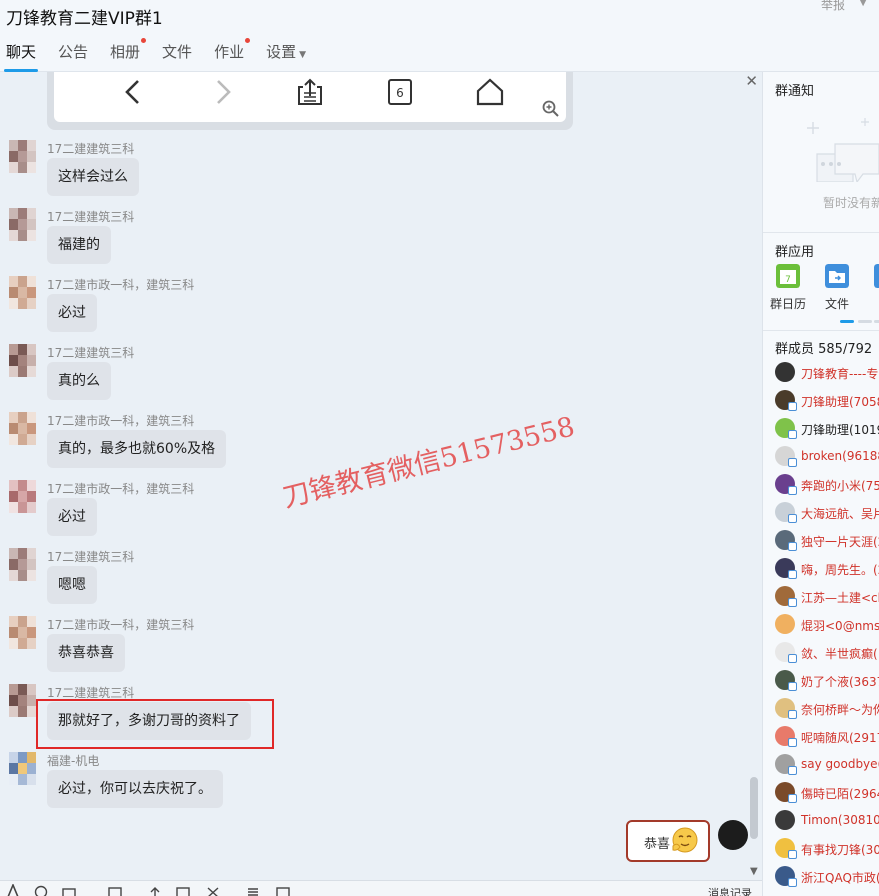  I want to click on message-bubble: 恭喜恭喜, so click(86, 653).